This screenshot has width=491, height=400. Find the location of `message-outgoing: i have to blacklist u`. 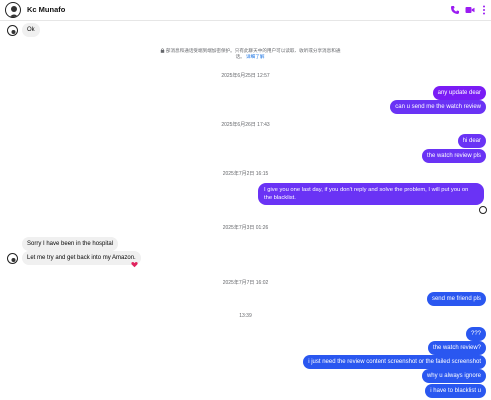

message-outgoing: i have to blacklist u is located at coordinates (455, 391).